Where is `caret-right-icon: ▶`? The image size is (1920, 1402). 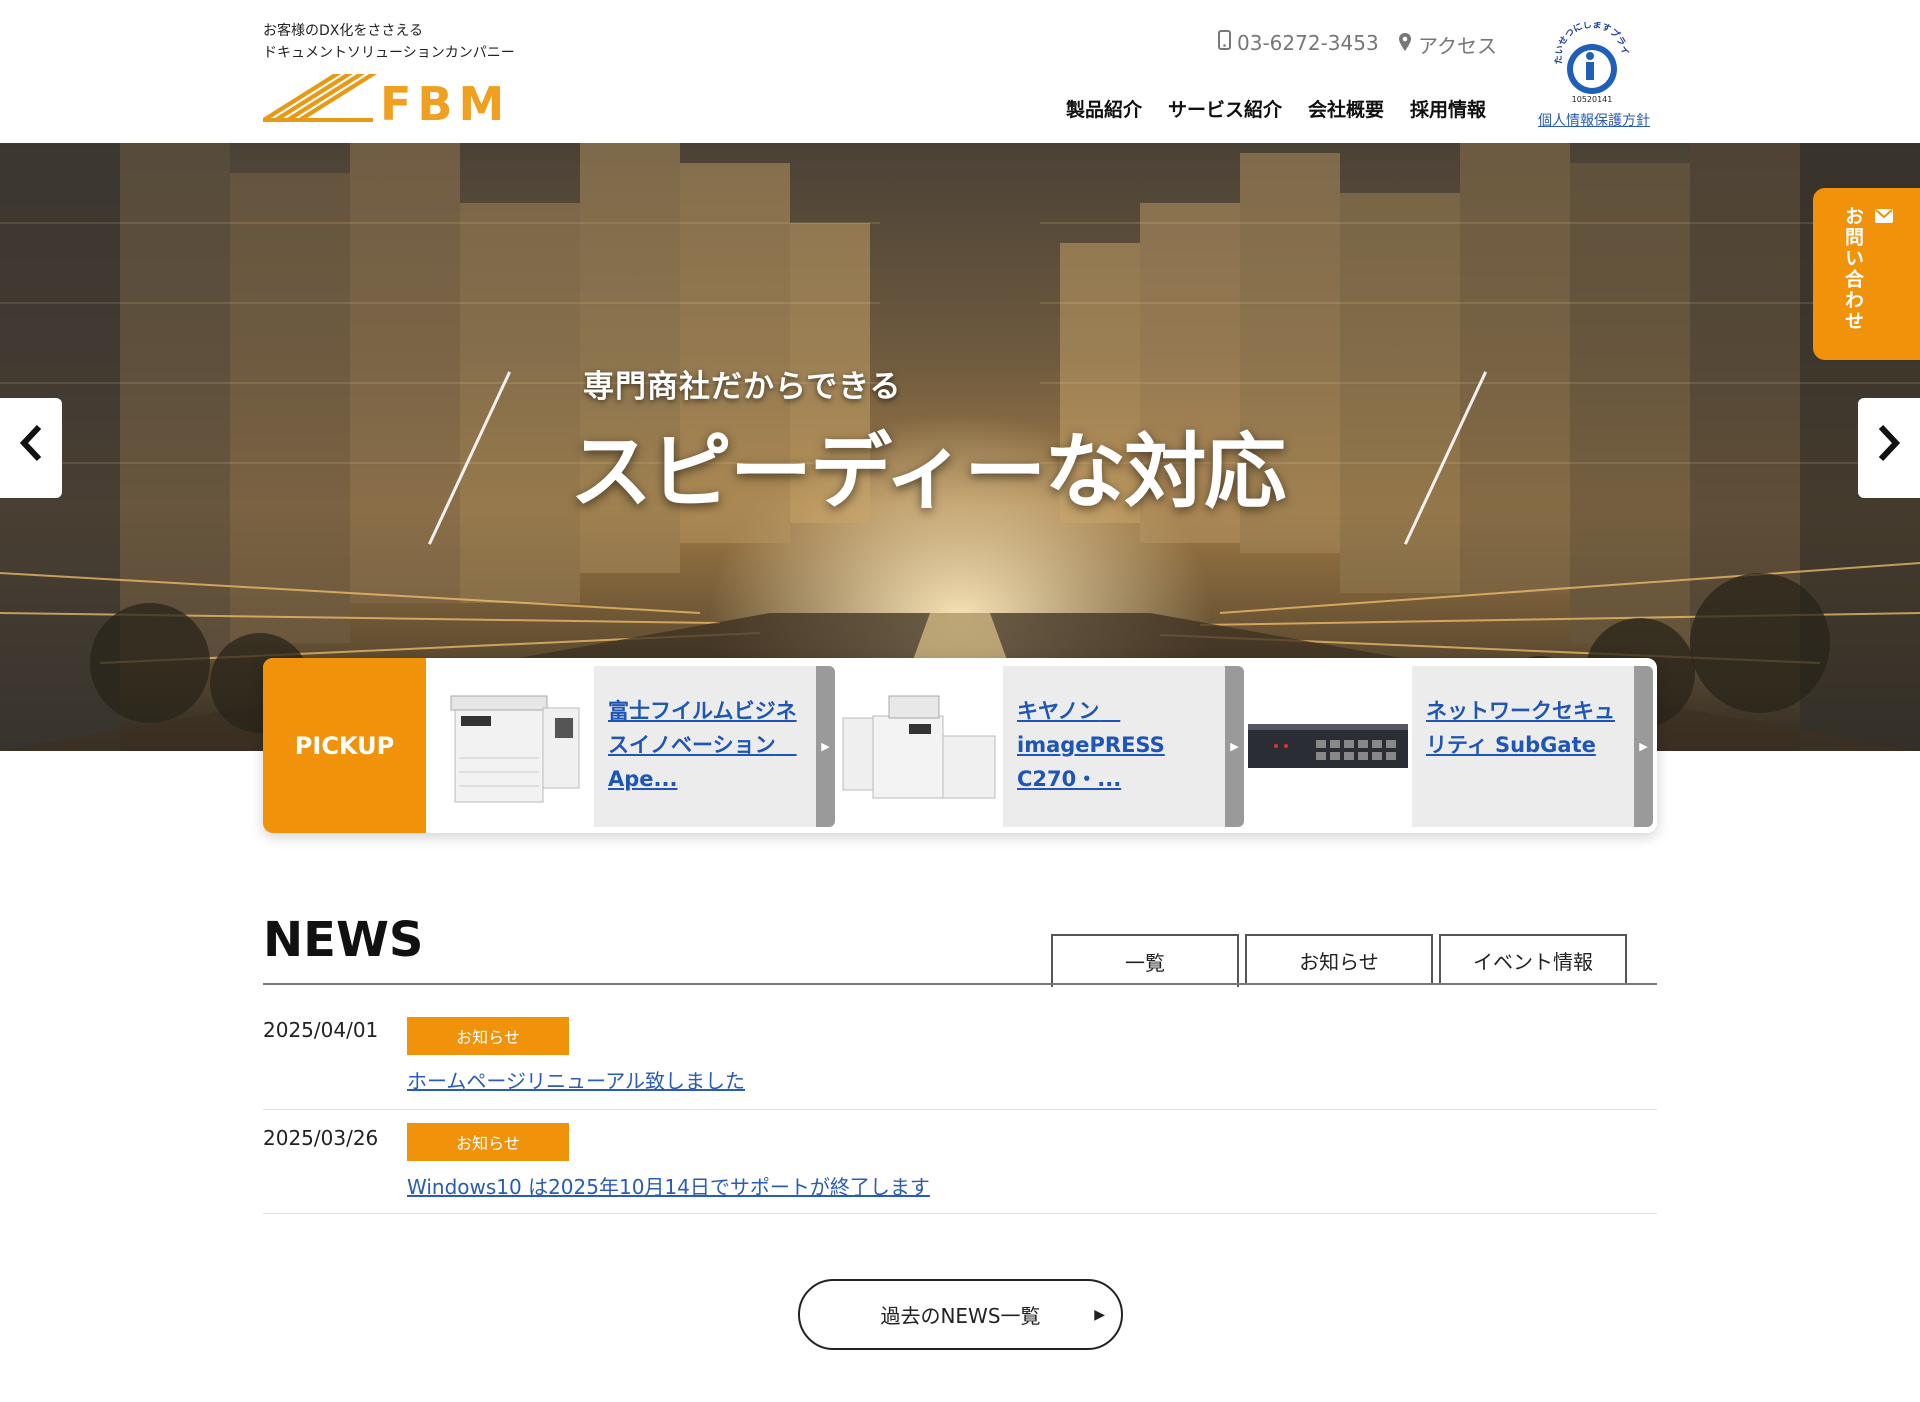
caret-right-icon: ▶ is located at coordinates (1099, 1314).